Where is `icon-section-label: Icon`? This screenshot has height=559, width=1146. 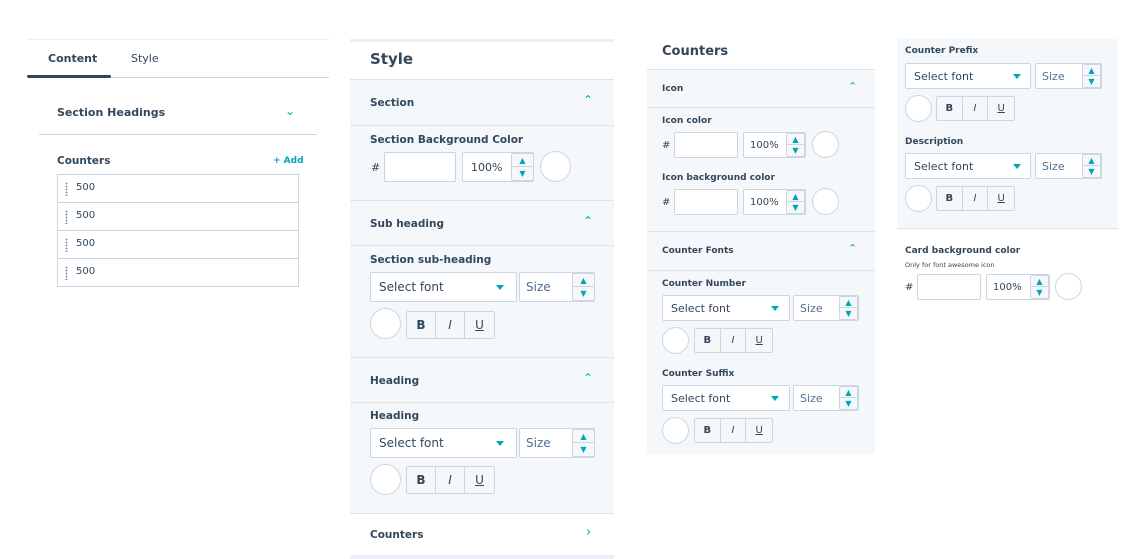
icon-section-label: Icon is located at coordinates (673, 89).